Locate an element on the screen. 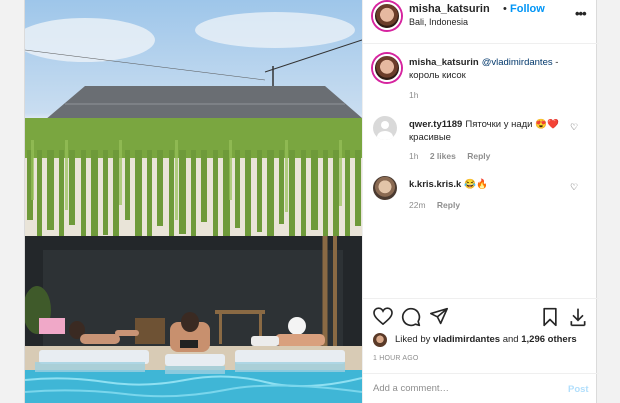 The width and height of the screenshot is (620, 403). add-comment-input is located at coordinates (458, 388).